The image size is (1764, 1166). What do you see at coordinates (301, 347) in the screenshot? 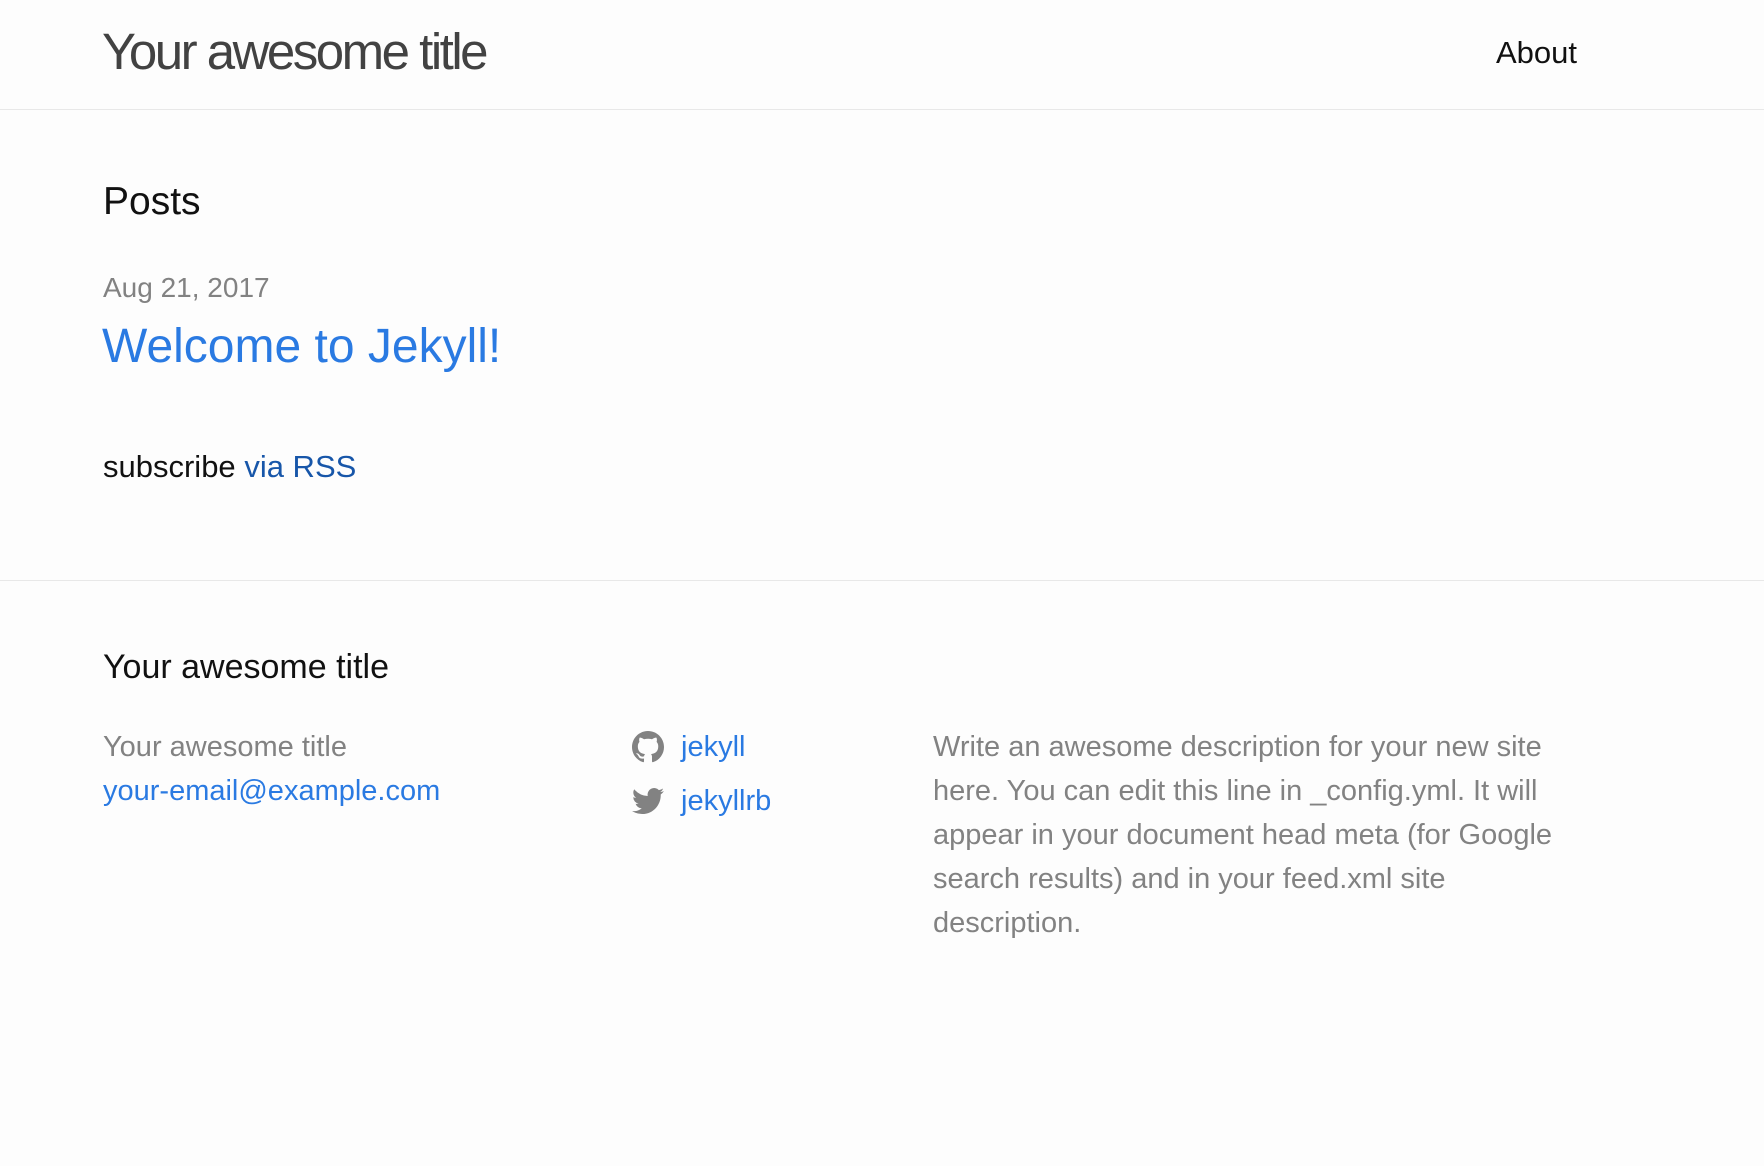
I see `post-title-link: Welcome to Jekyll!` at bounding box center [301, 347].